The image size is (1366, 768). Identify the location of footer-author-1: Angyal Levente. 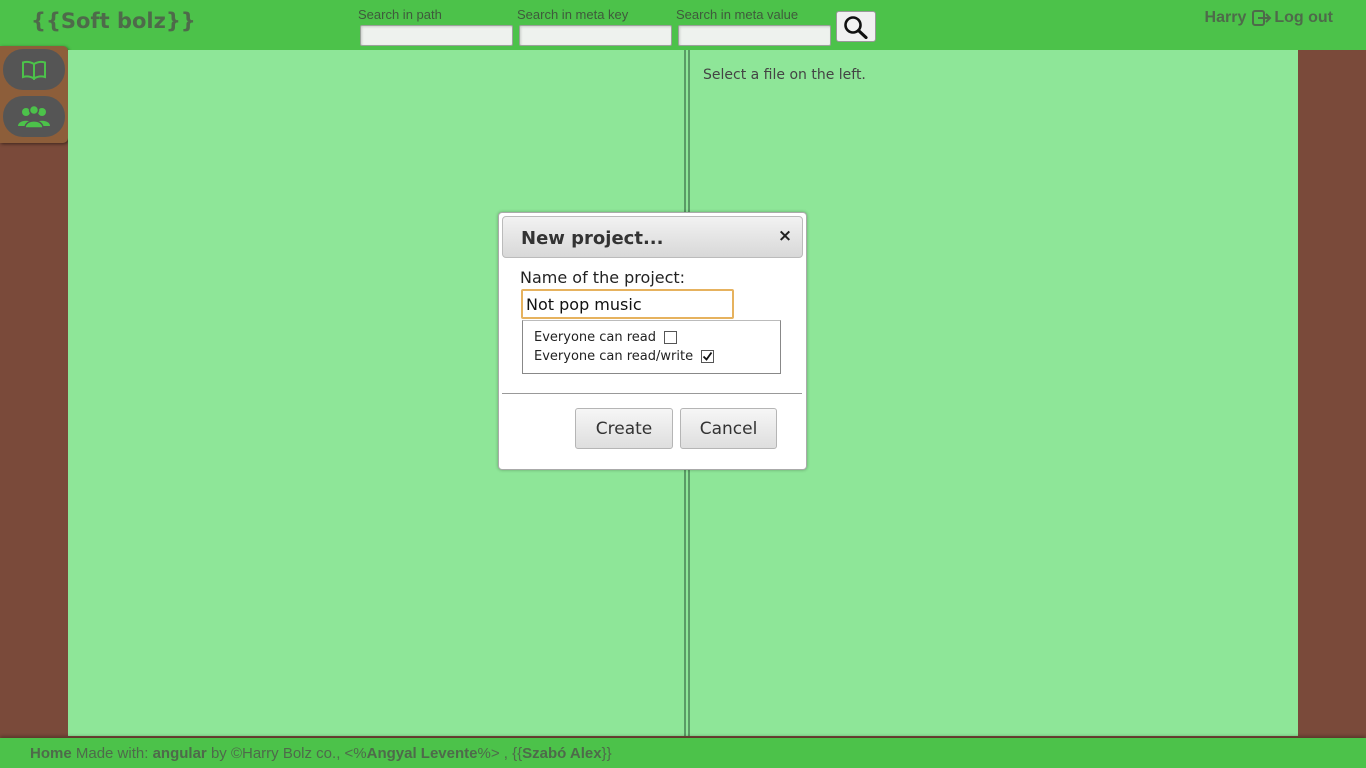
(422, 753).